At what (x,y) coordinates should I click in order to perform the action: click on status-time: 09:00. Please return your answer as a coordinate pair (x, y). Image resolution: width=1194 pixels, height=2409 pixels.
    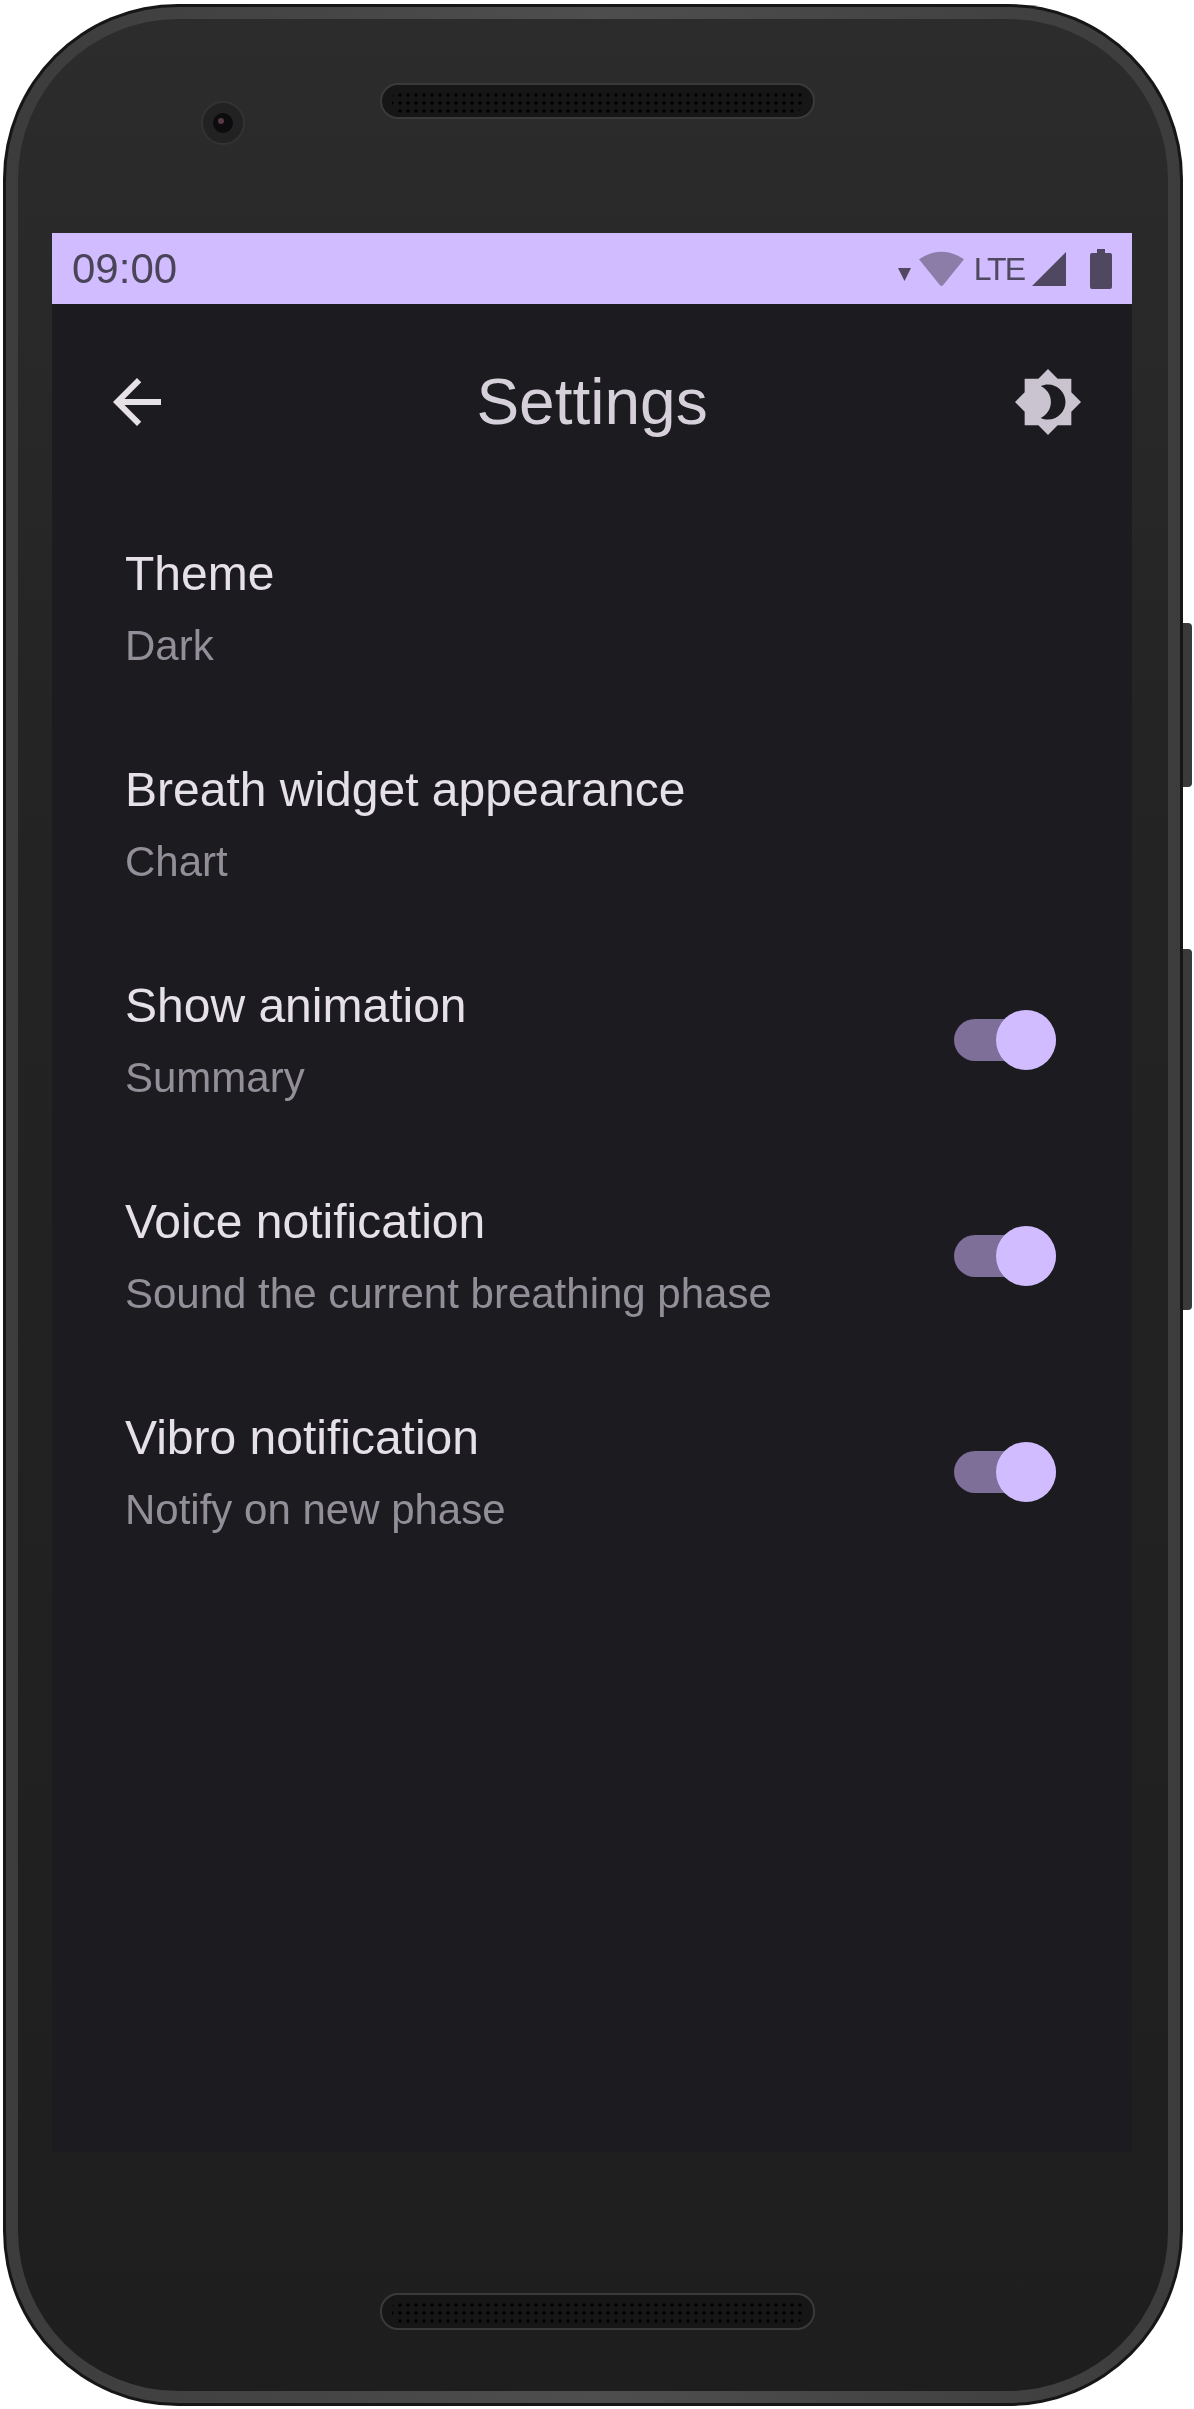
    Looking at the image, I should click on (125, 268).